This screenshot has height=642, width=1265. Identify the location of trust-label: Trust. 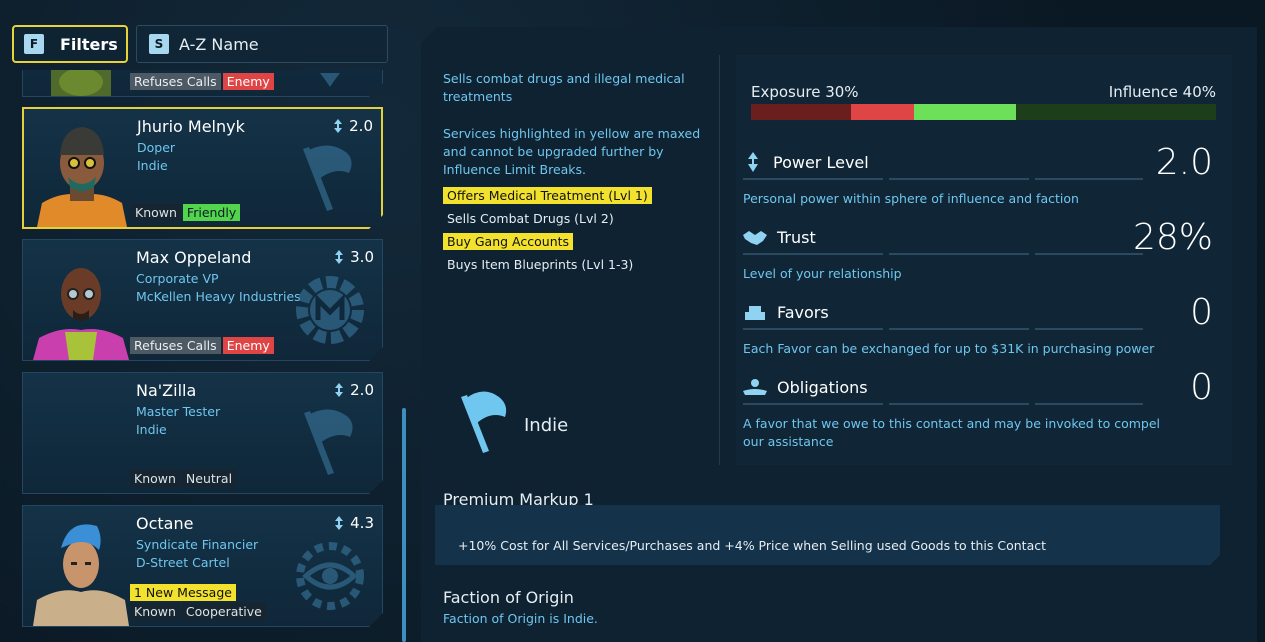
(796, 237).